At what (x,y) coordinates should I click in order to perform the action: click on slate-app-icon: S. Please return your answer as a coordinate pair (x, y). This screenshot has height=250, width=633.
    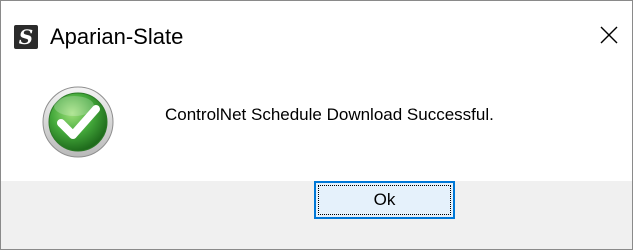
    Looking at the image, I should click on (26, 37).